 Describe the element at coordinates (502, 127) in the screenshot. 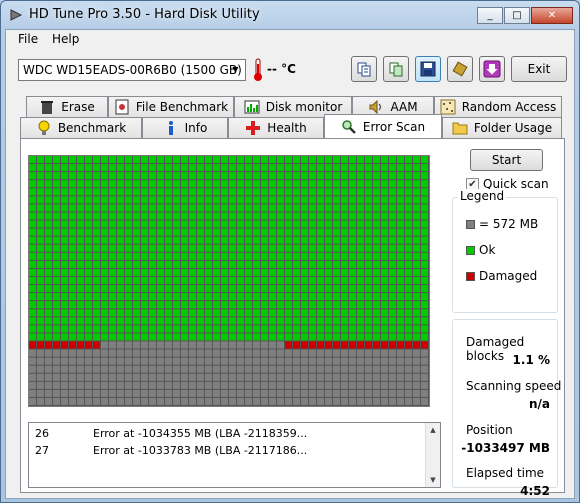

I see `tab-folder-usage: Folder Usage` at that location.